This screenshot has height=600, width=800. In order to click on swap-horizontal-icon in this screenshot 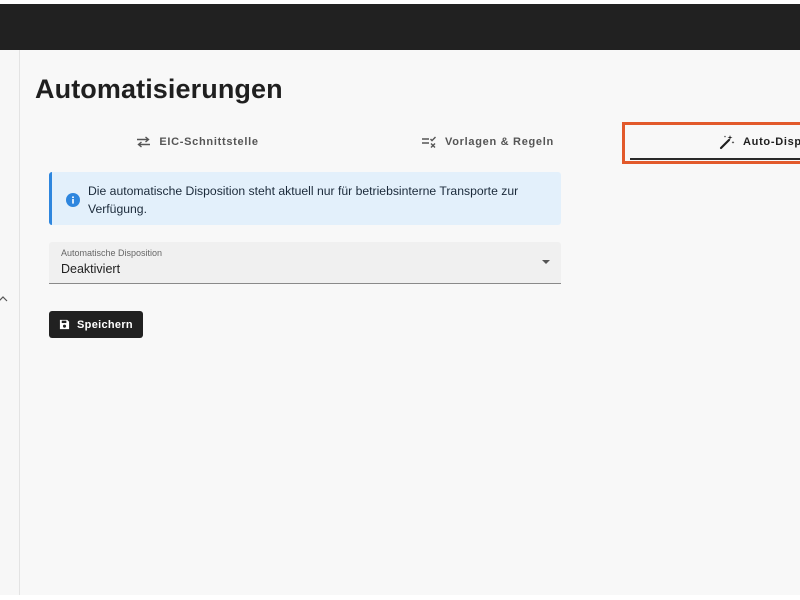, I will do `click(144, 142)`.